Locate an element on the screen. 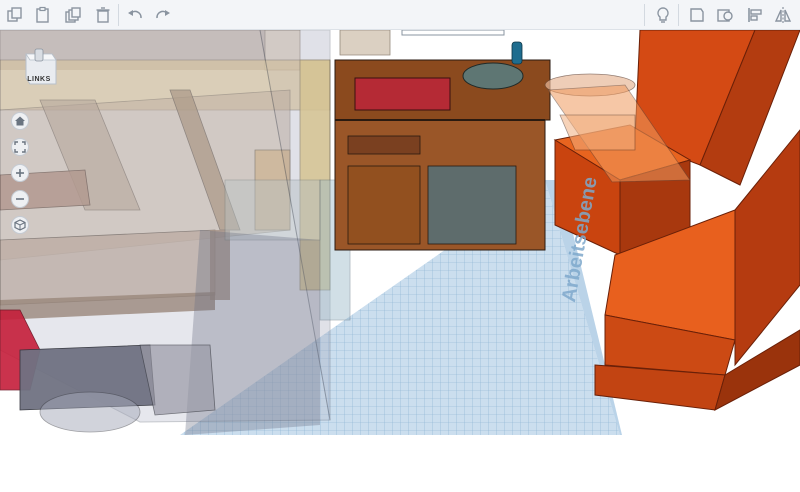 This screenshot has height=492, width=800. duplicate-icon is located at coordinates (73, 15).